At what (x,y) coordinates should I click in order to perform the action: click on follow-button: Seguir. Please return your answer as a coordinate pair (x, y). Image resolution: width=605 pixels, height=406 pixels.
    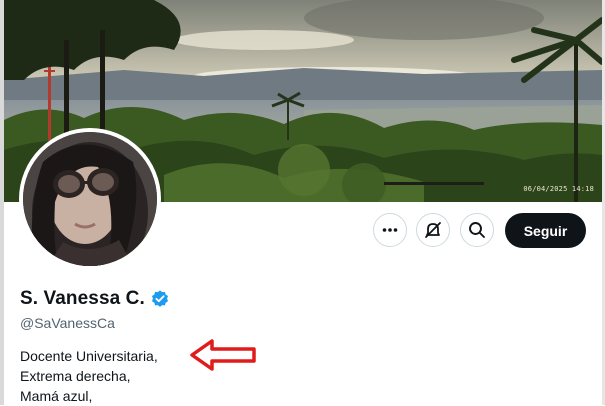
    Looking at the image, I should click on (545, 230).